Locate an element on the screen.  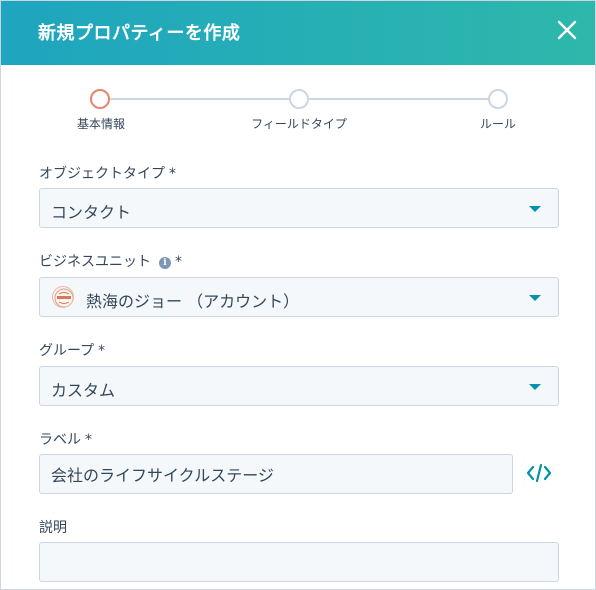
group-select: カスタム is located at coordinates (299, 386).